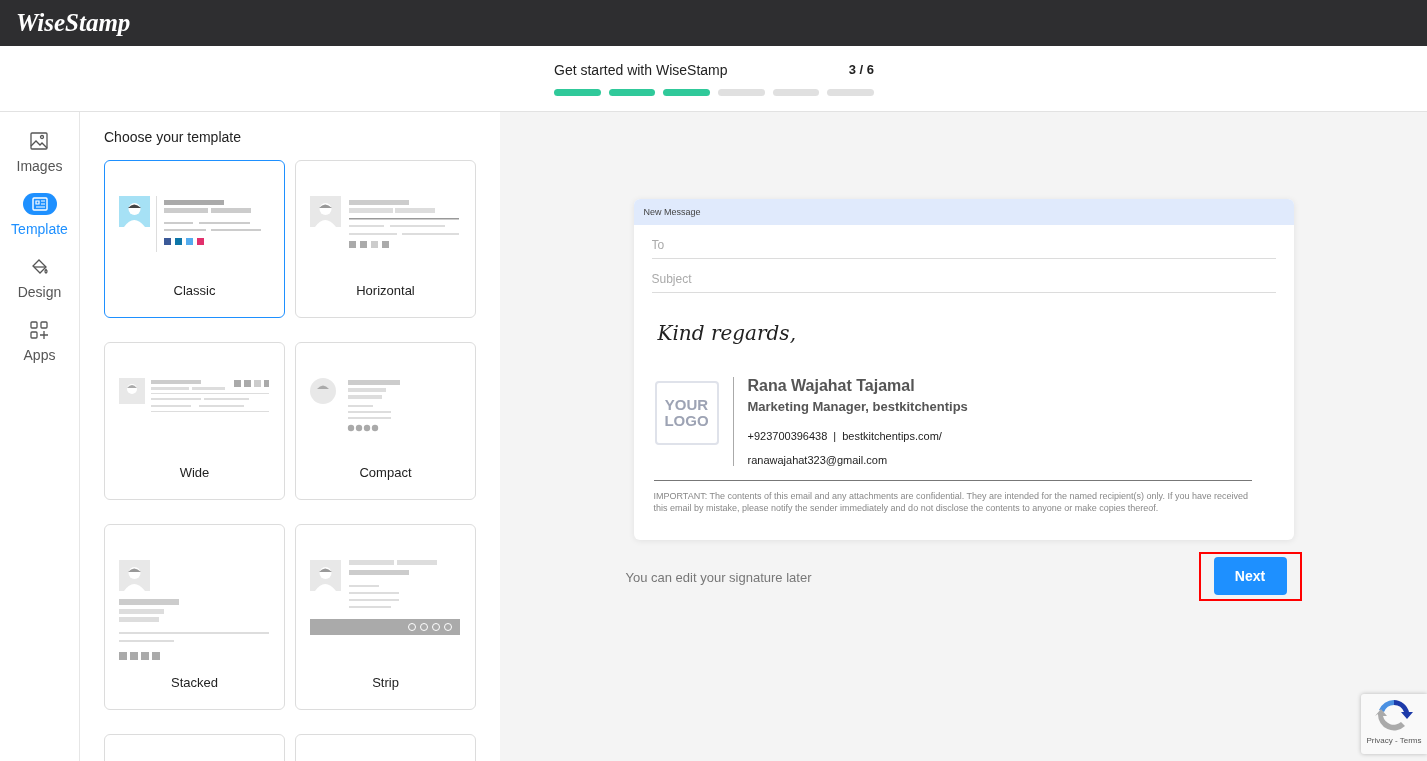  I want to click on phone-number: +923700396438, so click(787, 436).